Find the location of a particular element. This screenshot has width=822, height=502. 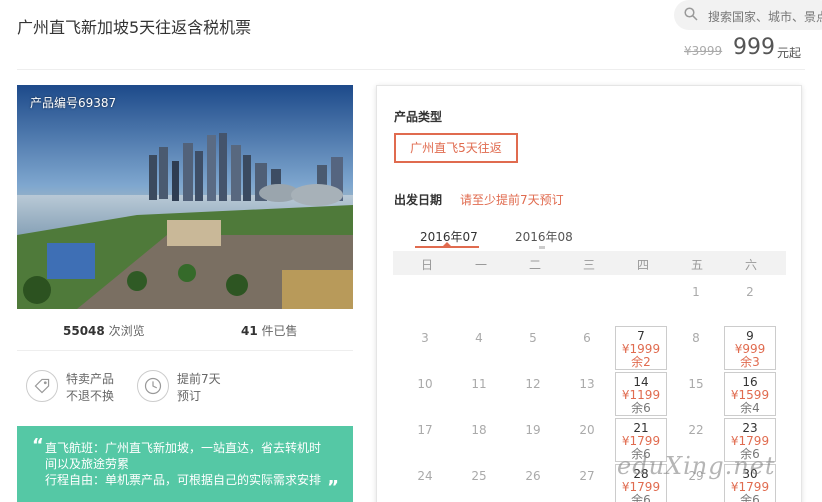

original-price: ¥3999 is located at coordinates (703, 51).